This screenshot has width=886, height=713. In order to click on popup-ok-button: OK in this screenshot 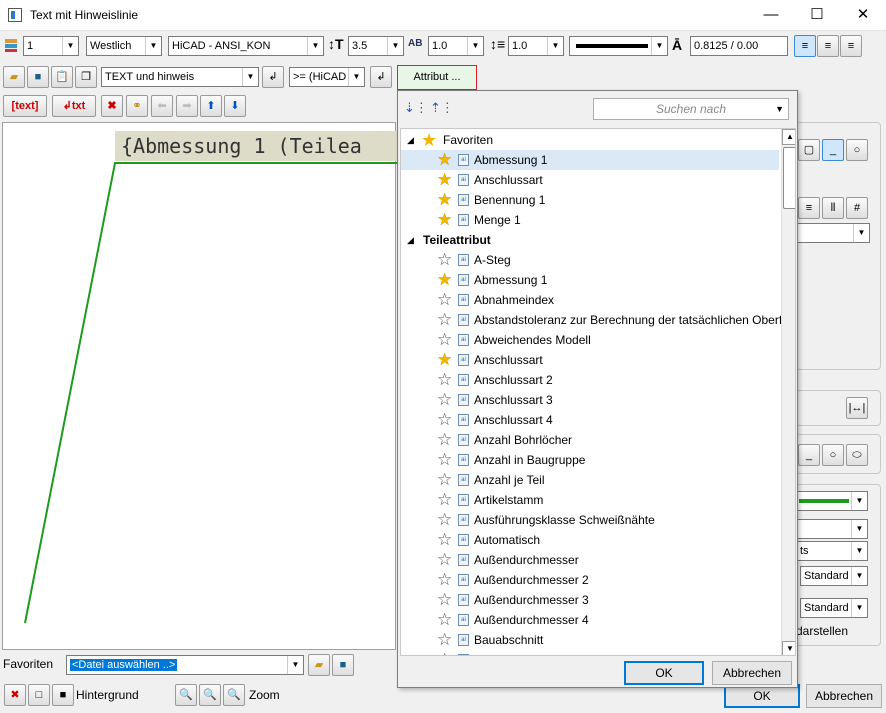, I will do `click(664, 673)`.